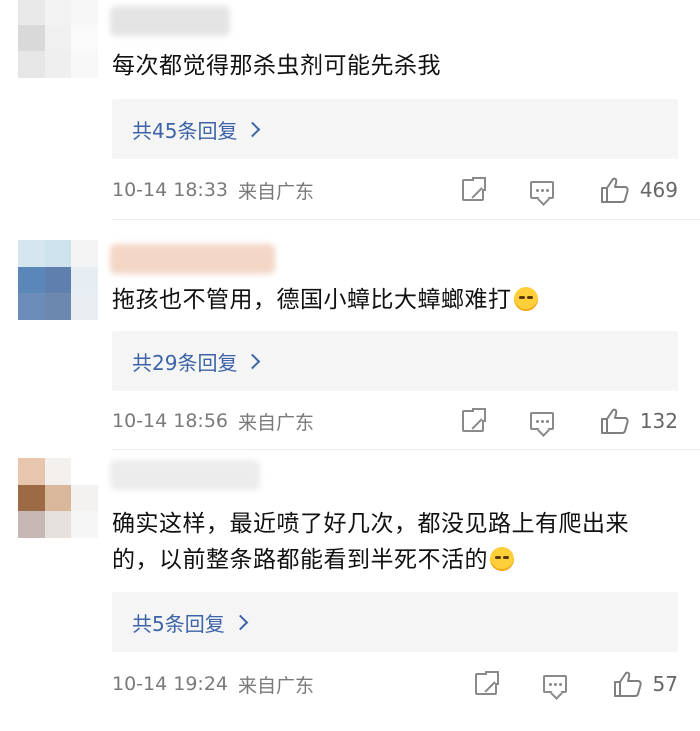 The image size is (700, 731). I want to click on view-replies-button: 共29条回复, so click(395, 361).